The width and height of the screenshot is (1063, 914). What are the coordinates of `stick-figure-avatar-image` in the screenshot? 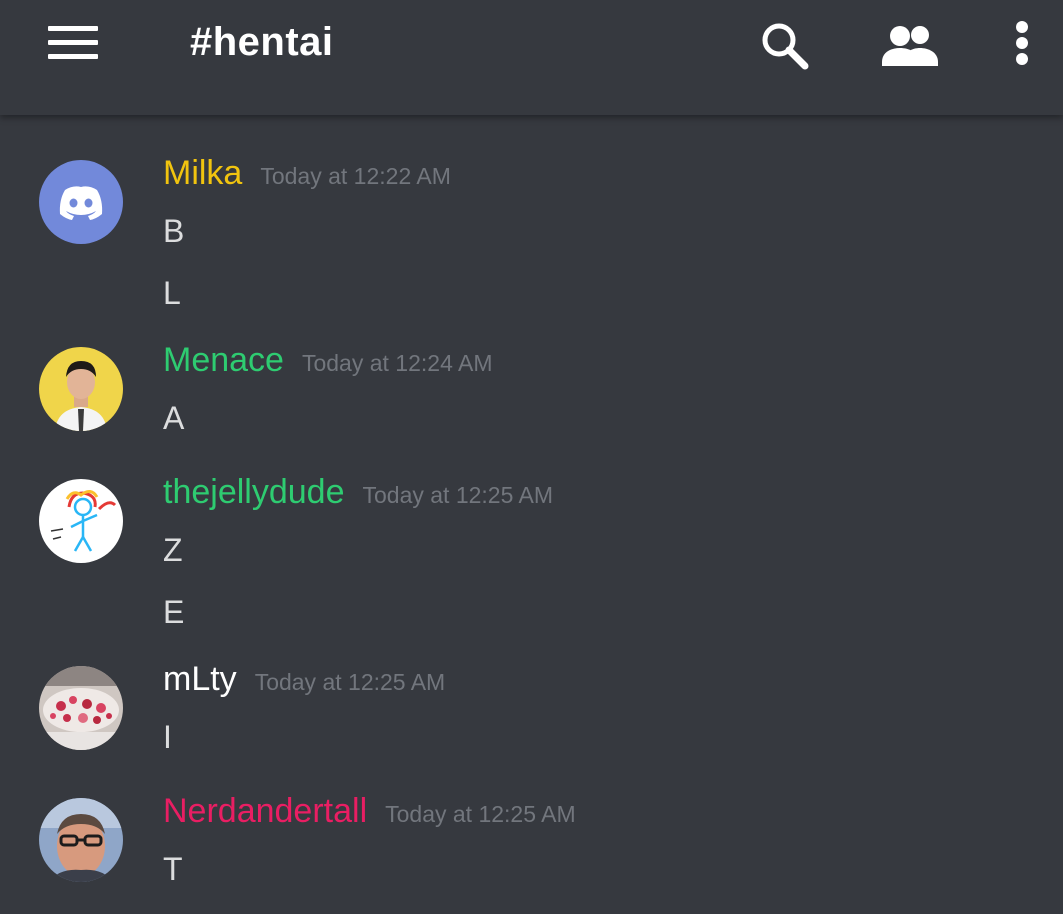 It's located at (81, 521).